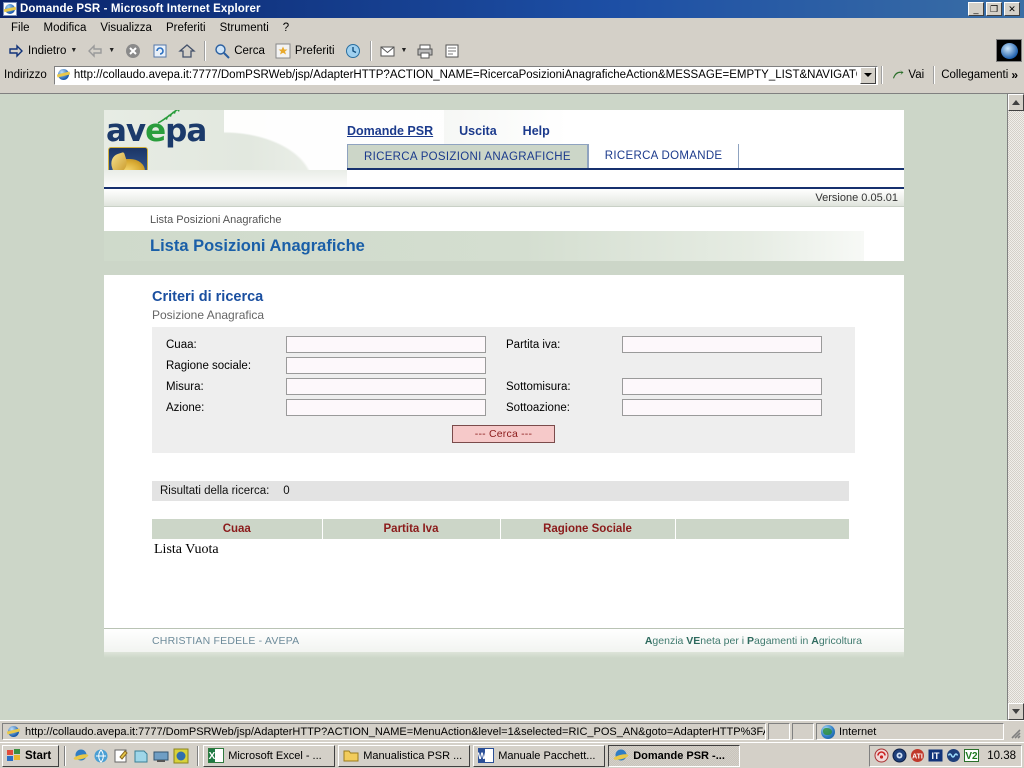 This screenshot has height=768, width=1024. What do you see at coordinates (917, 755) in the screenshot?
I see `tray-ati-icon: ATI` at bounding box center [917, 755].